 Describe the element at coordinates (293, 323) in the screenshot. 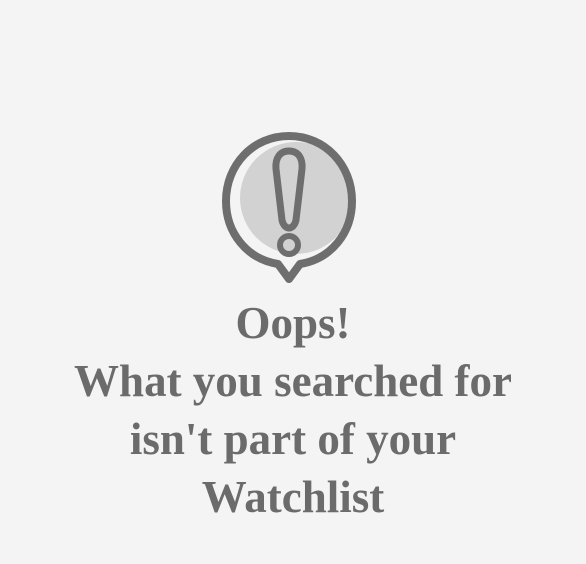

I see `empty-state-title: Oops!` at that location.